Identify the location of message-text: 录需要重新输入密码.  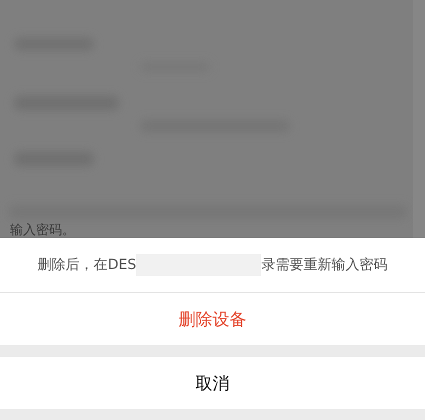
(324, 265).